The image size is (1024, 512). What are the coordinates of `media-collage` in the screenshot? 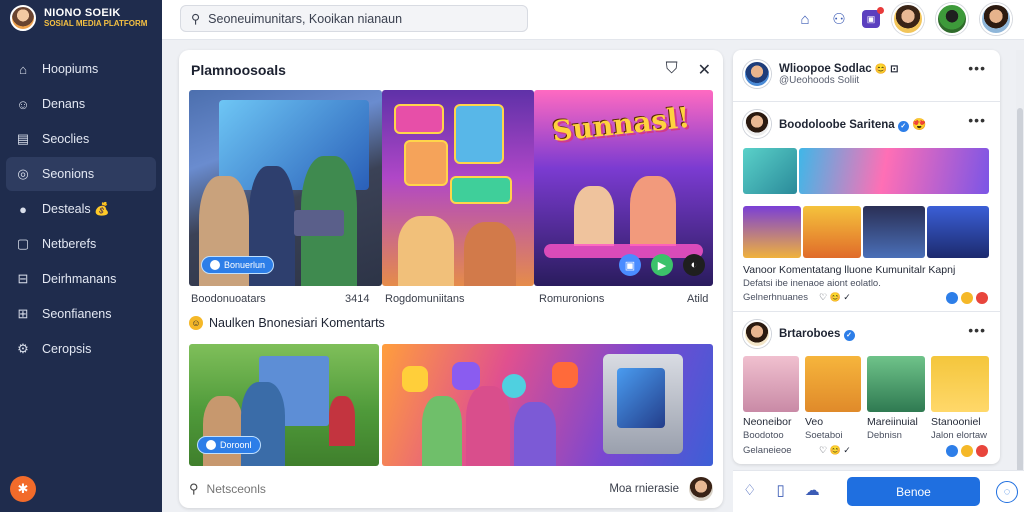 It's located at (458, 188).